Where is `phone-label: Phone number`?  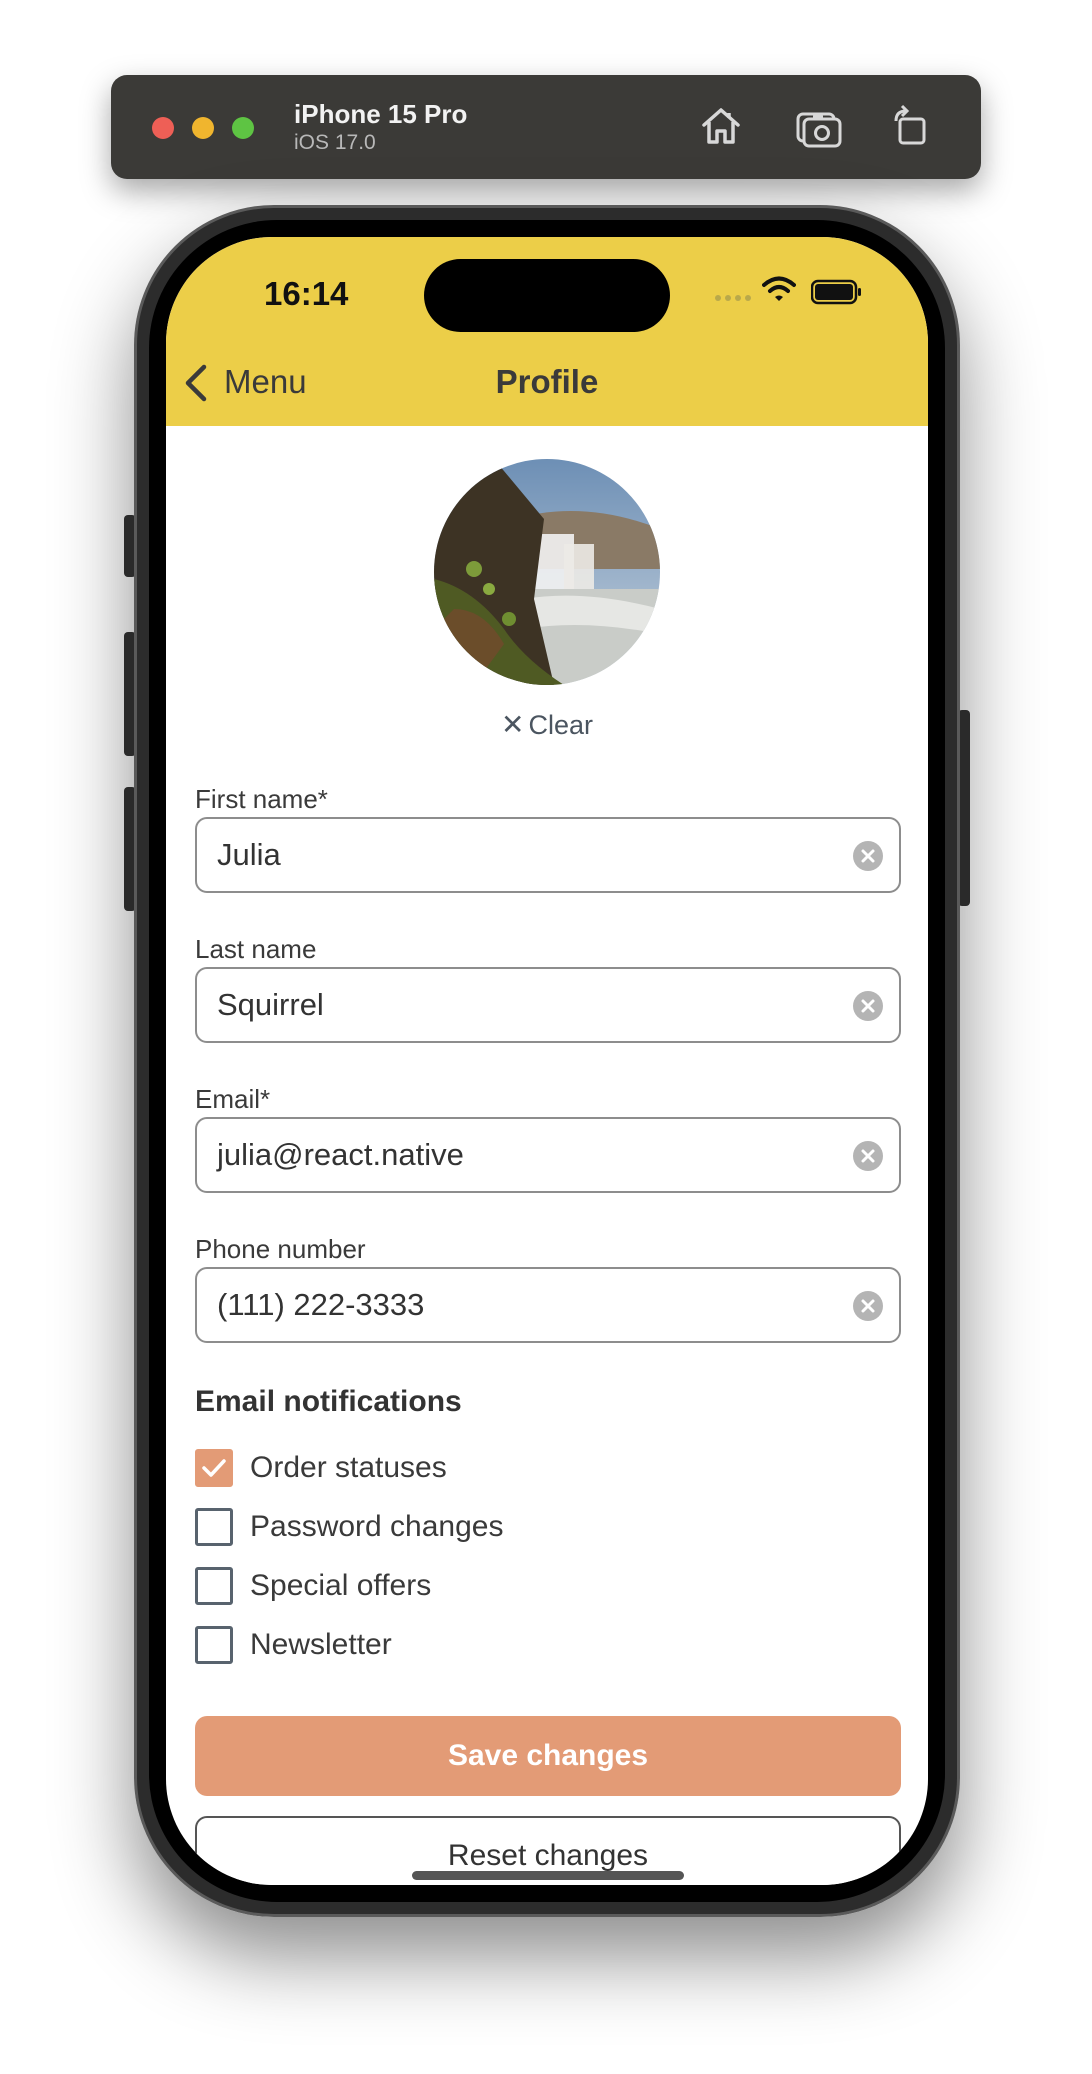
phone-label: Phone number is located at coordinates (280, 1249).